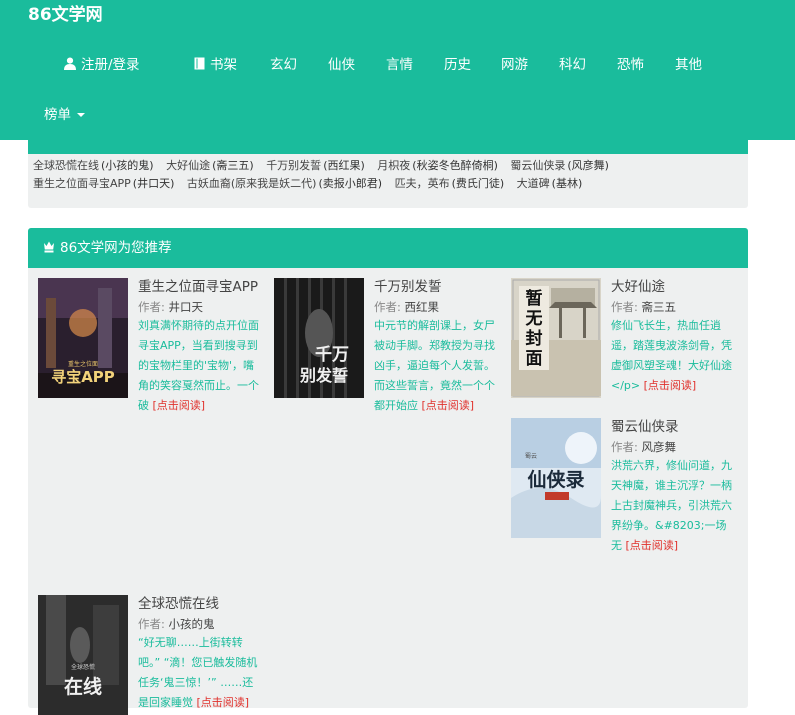 Image resolution: width=795 pixels, height=715 pixels. I want to click on hot-book-link: 月枳夜, so click(393, 165).